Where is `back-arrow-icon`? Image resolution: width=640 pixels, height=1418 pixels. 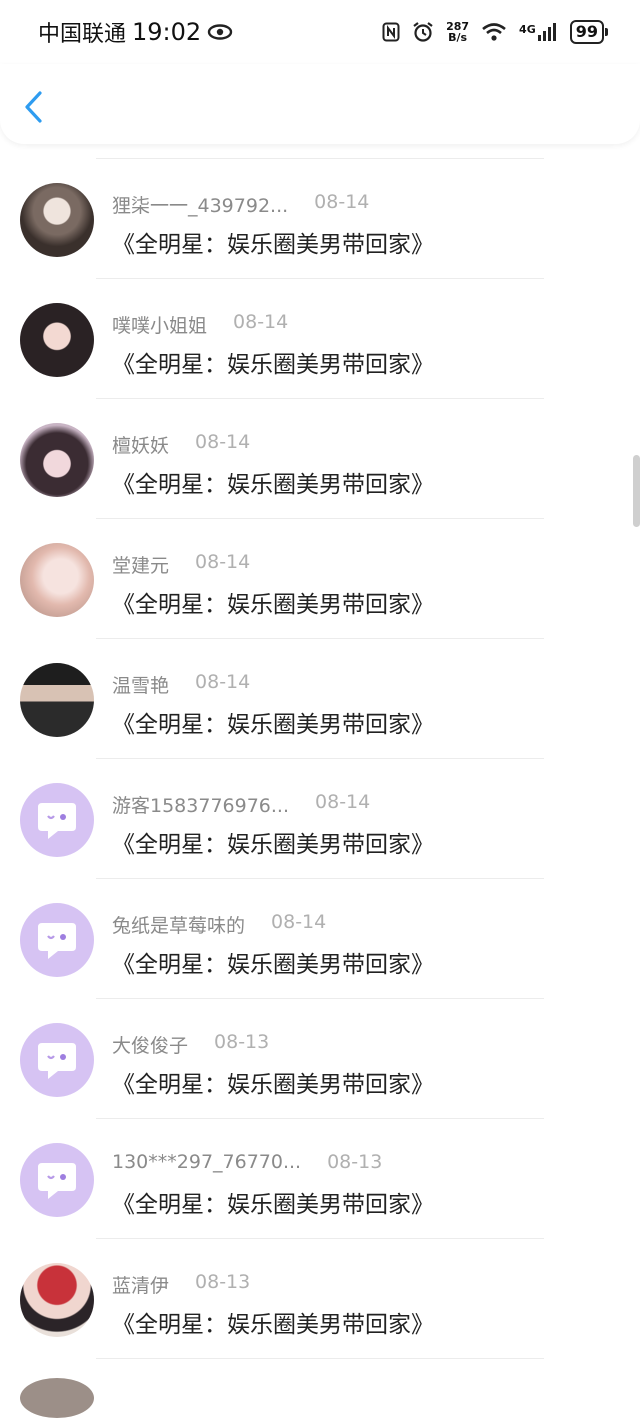 back-arrow-icon is located at coordinates (35, 107).